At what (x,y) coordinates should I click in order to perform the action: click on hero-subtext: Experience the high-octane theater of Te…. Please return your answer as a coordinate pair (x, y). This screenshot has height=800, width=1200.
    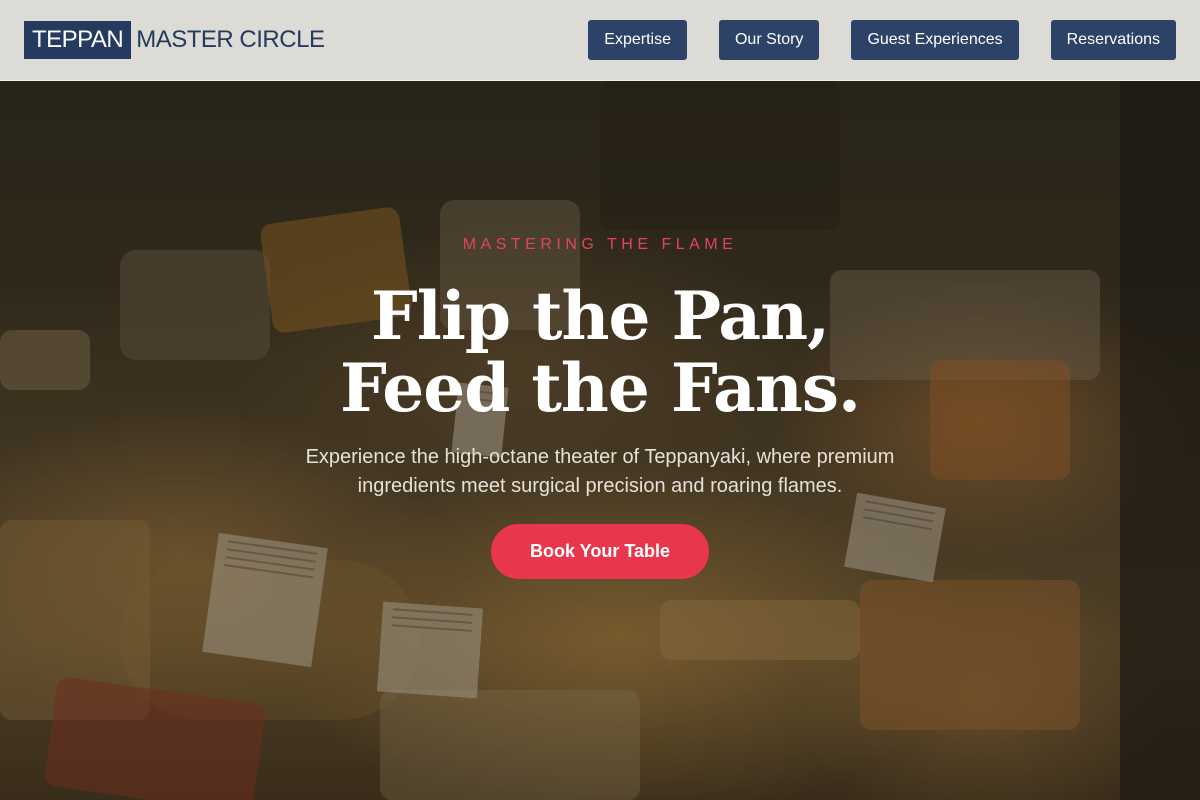
    Looking at the image, I should click on (600, 471).